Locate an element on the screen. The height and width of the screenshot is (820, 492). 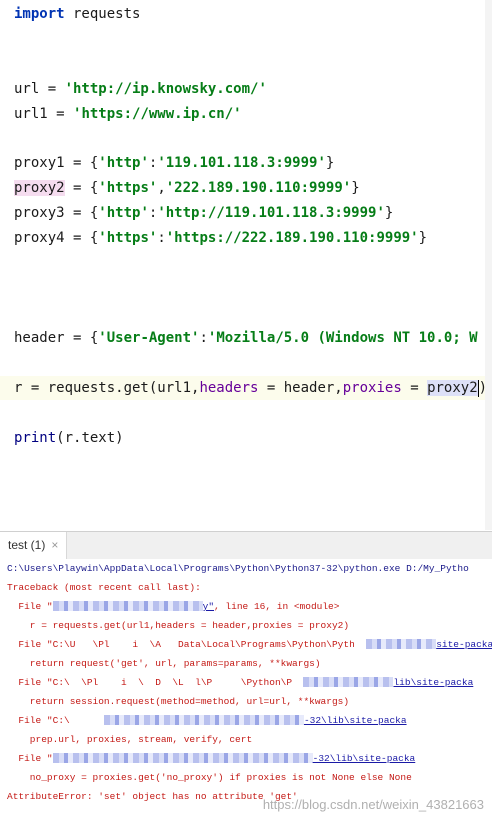
url1-assign: url1 = is located at coordinates (44, 114).